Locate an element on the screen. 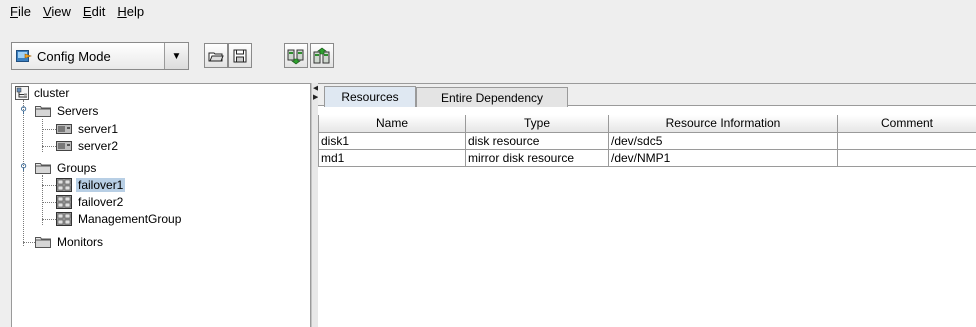 Image resolution: width=976 pixels, height=327 pixels. column-header-comment: Comment is located at coordinates (906, 124).